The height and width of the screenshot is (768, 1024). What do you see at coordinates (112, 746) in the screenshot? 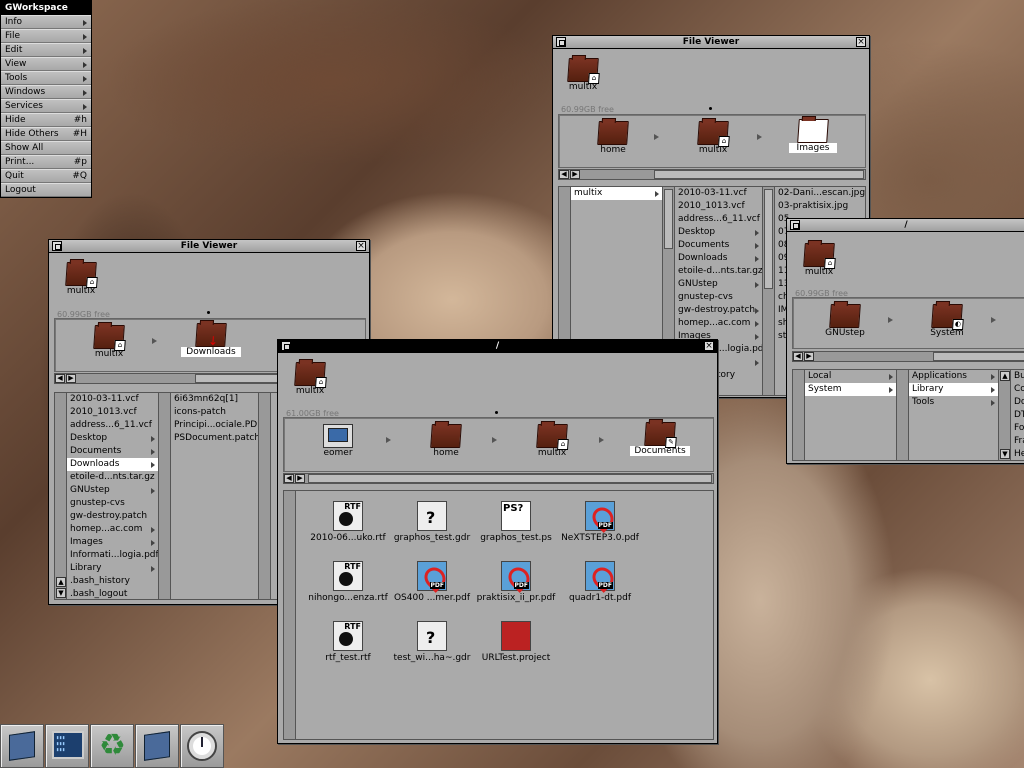
I see `dock-recycler: ♻` at bounding box center [112, 746].